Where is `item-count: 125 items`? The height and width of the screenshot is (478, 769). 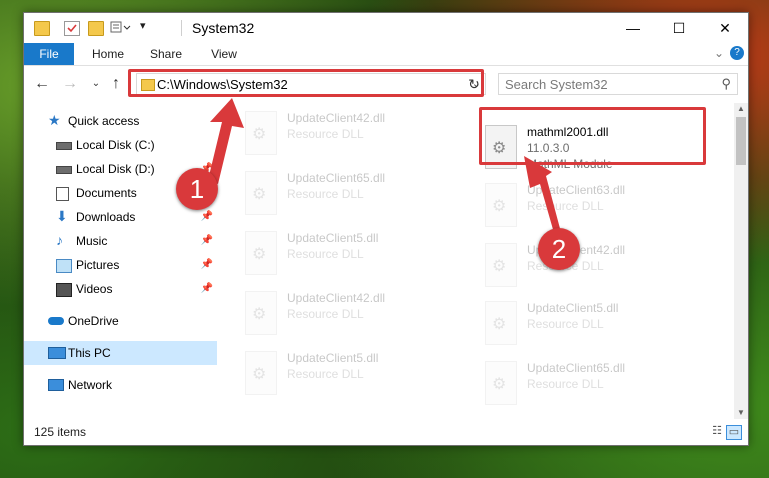 item-count: 125 items is located at coordinates (60, 432).